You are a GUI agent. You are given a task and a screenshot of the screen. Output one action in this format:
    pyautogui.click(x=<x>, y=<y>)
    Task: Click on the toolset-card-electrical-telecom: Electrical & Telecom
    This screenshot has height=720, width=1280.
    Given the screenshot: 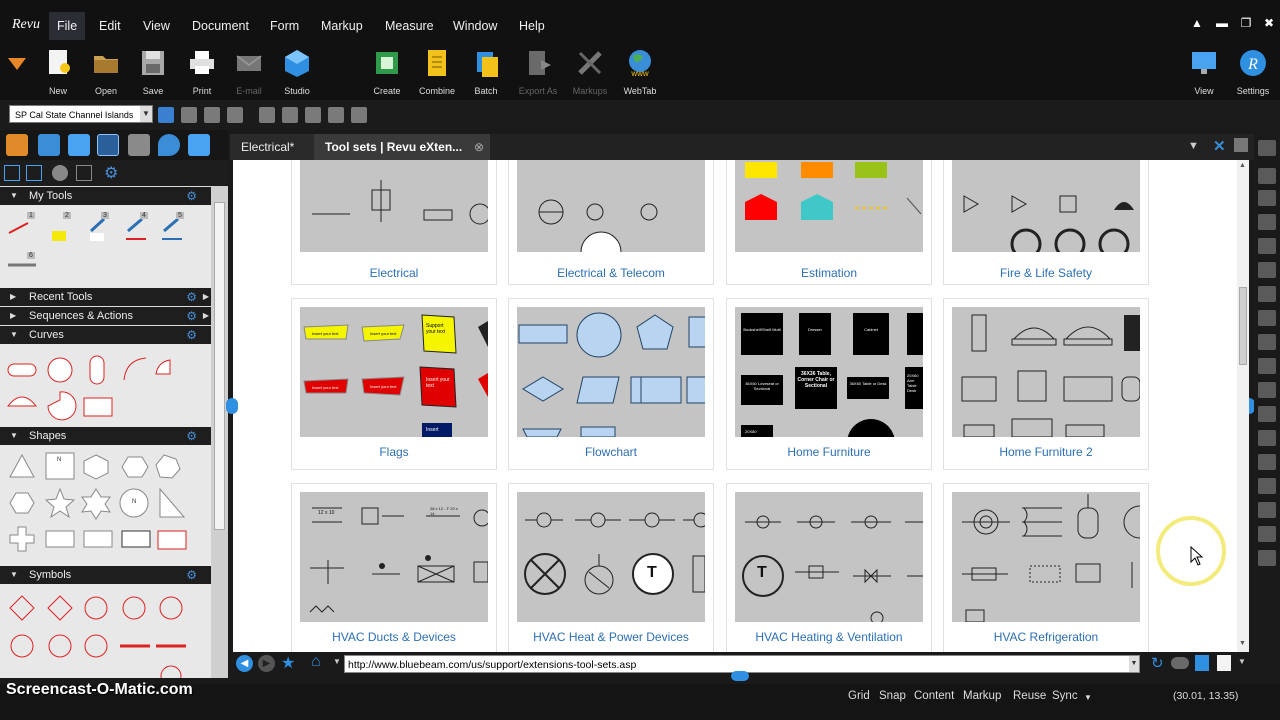 What is the action you would take?
    pyautogui.click(x=611, y=222)
    